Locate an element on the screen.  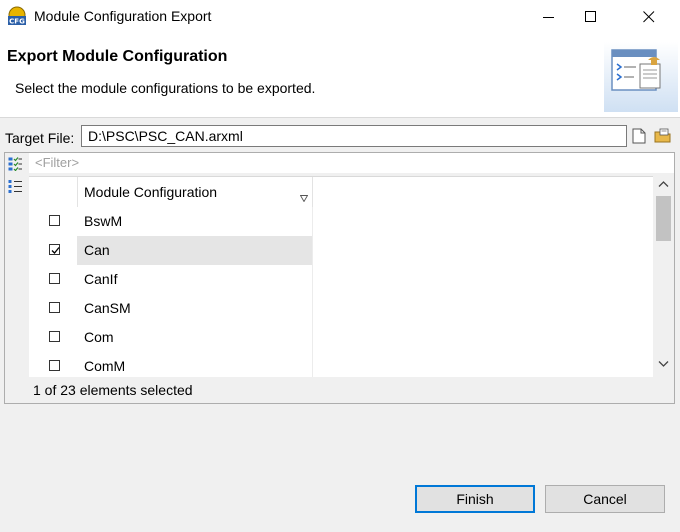
module-column-header: Module Configuration is located at coordinates (195, 192).